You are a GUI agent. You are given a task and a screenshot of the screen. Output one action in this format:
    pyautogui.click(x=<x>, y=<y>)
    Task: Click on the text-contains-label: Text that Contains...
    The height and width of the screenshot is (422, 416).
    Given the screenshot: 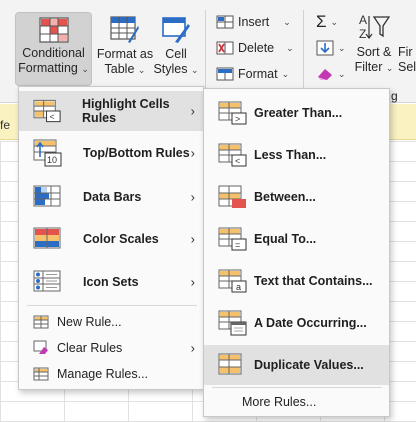 What is the action you would take?
    pyautogui.click(x=313, y=281)
    